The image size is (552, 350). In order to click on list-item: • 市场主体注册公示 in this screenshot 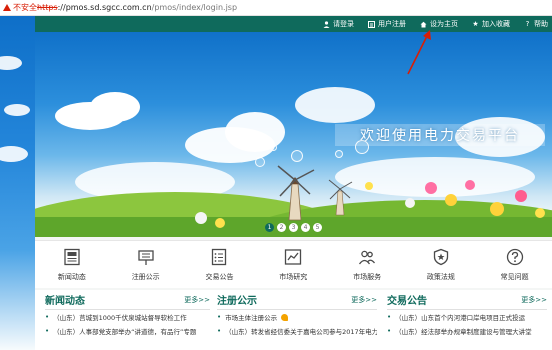, I will do `click(297, 317)`.